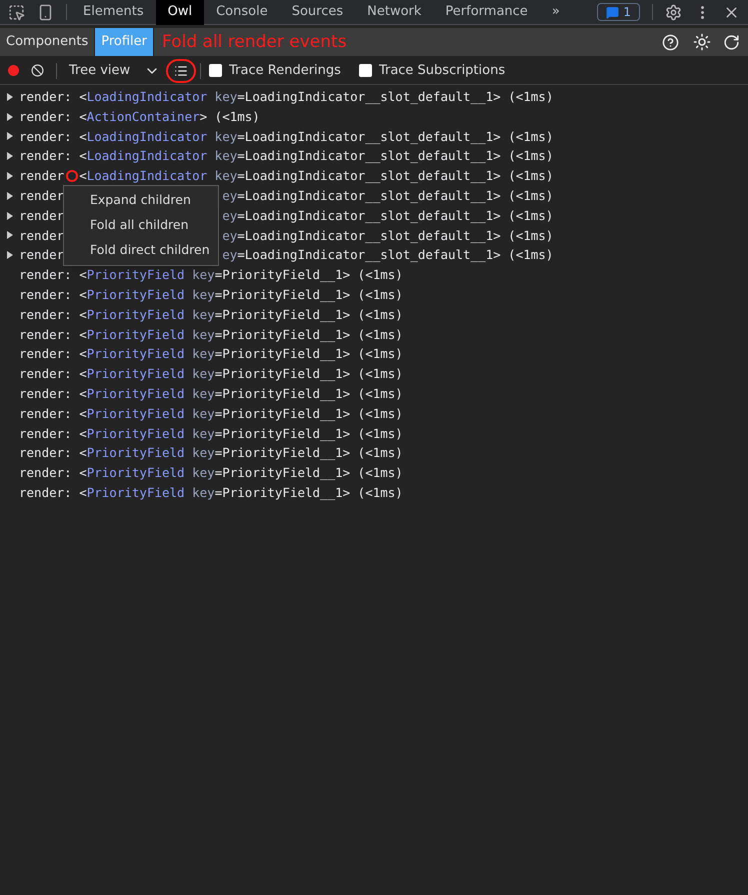 This screenshot has width=748, height=895. I want to click on menu-item: Fold all children, so click(141, 225).